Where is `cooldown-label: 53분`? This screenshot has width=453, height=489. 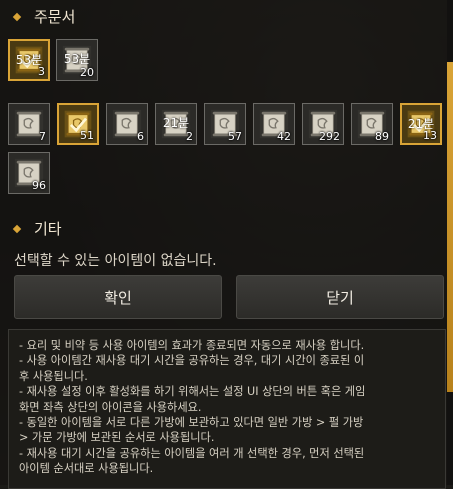 cooldown-label: 53분 is located at coordinates (77, 59).